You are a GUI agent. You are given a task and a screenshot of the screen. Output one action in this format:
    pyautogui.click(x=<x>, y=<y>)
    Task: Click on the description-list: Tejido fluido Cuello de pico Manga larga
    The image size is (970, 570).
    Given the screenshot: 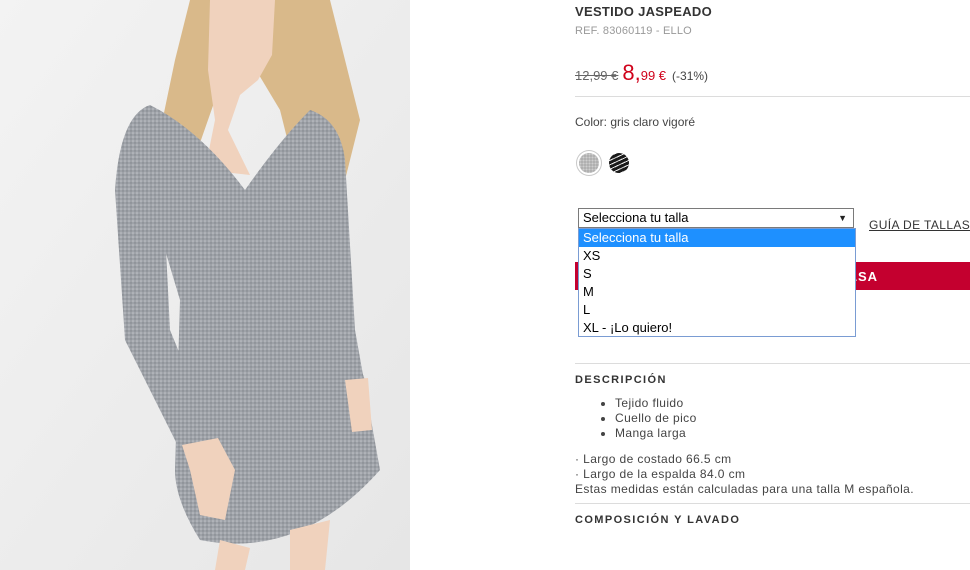 What is the action you would take?
    pyautogui.click(x=636, y=418)
    